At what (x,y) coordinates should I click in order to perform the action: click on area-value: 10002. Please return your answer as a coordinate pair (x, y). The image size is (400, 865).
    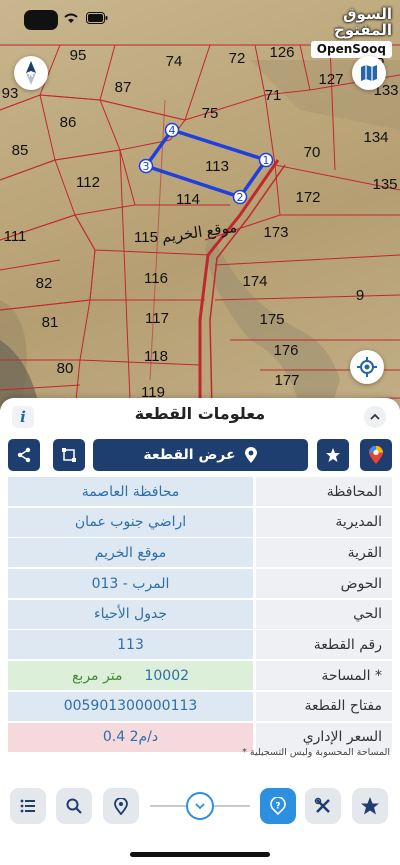
    Looking at the image, I should click on (167, 675).